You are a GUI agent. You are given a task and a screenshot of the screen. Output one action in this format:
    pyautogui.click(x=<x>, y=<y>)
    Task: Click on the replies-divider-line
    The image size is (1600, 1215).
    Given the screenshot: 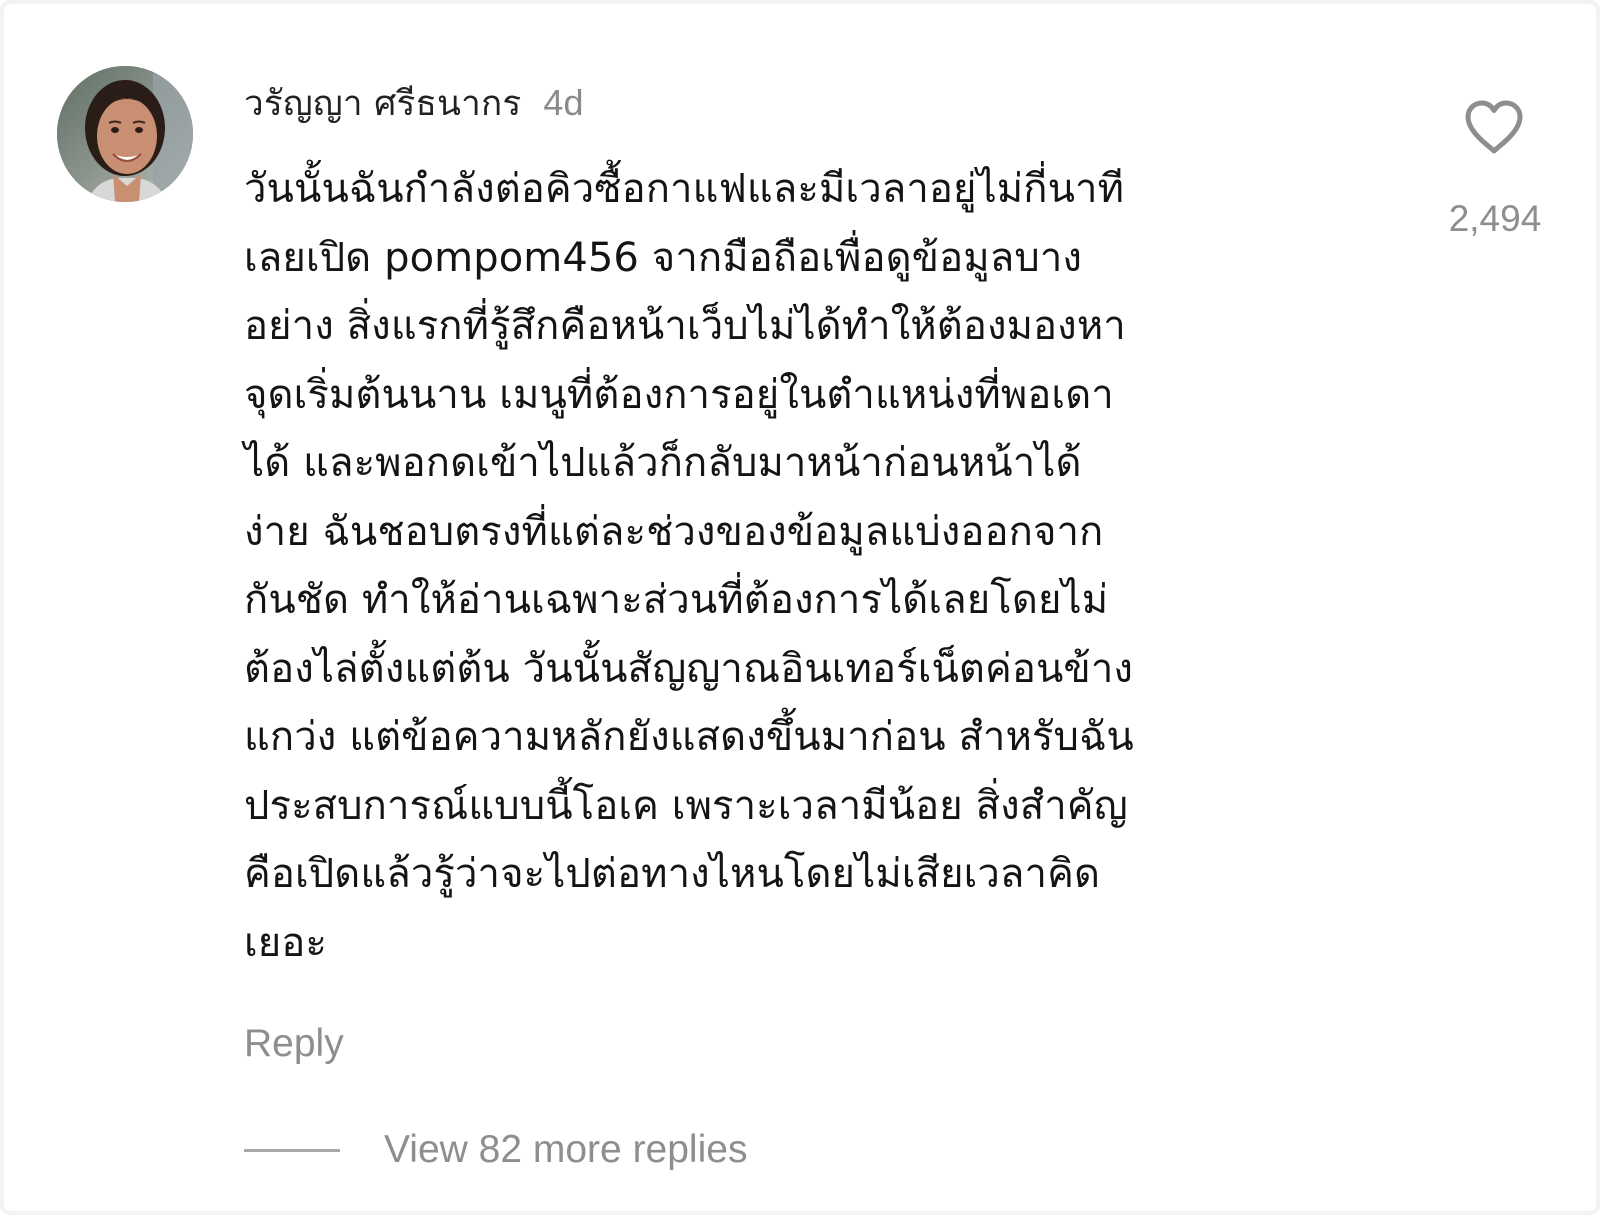 What is the action you would take?
    pyautogui.click(x=292, y=1150)
    